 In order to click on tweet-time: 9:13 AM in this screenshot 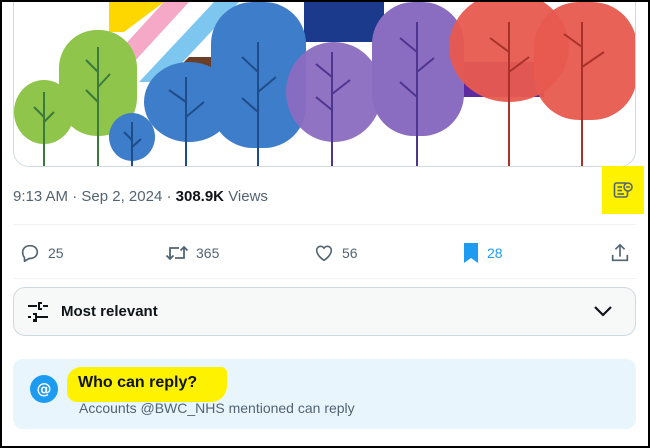, I will do `click(40, 196)`.